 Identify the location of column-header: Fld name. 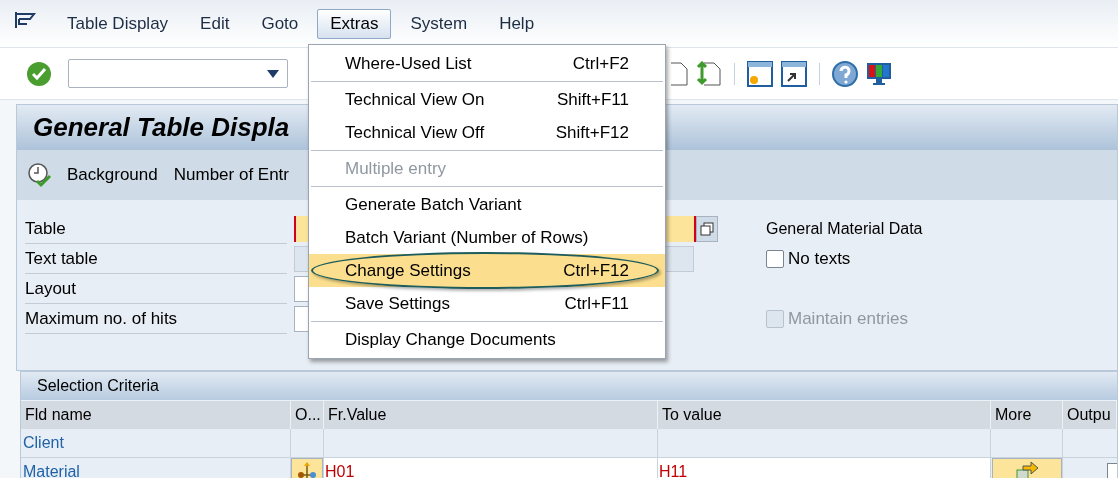
(156, 414).